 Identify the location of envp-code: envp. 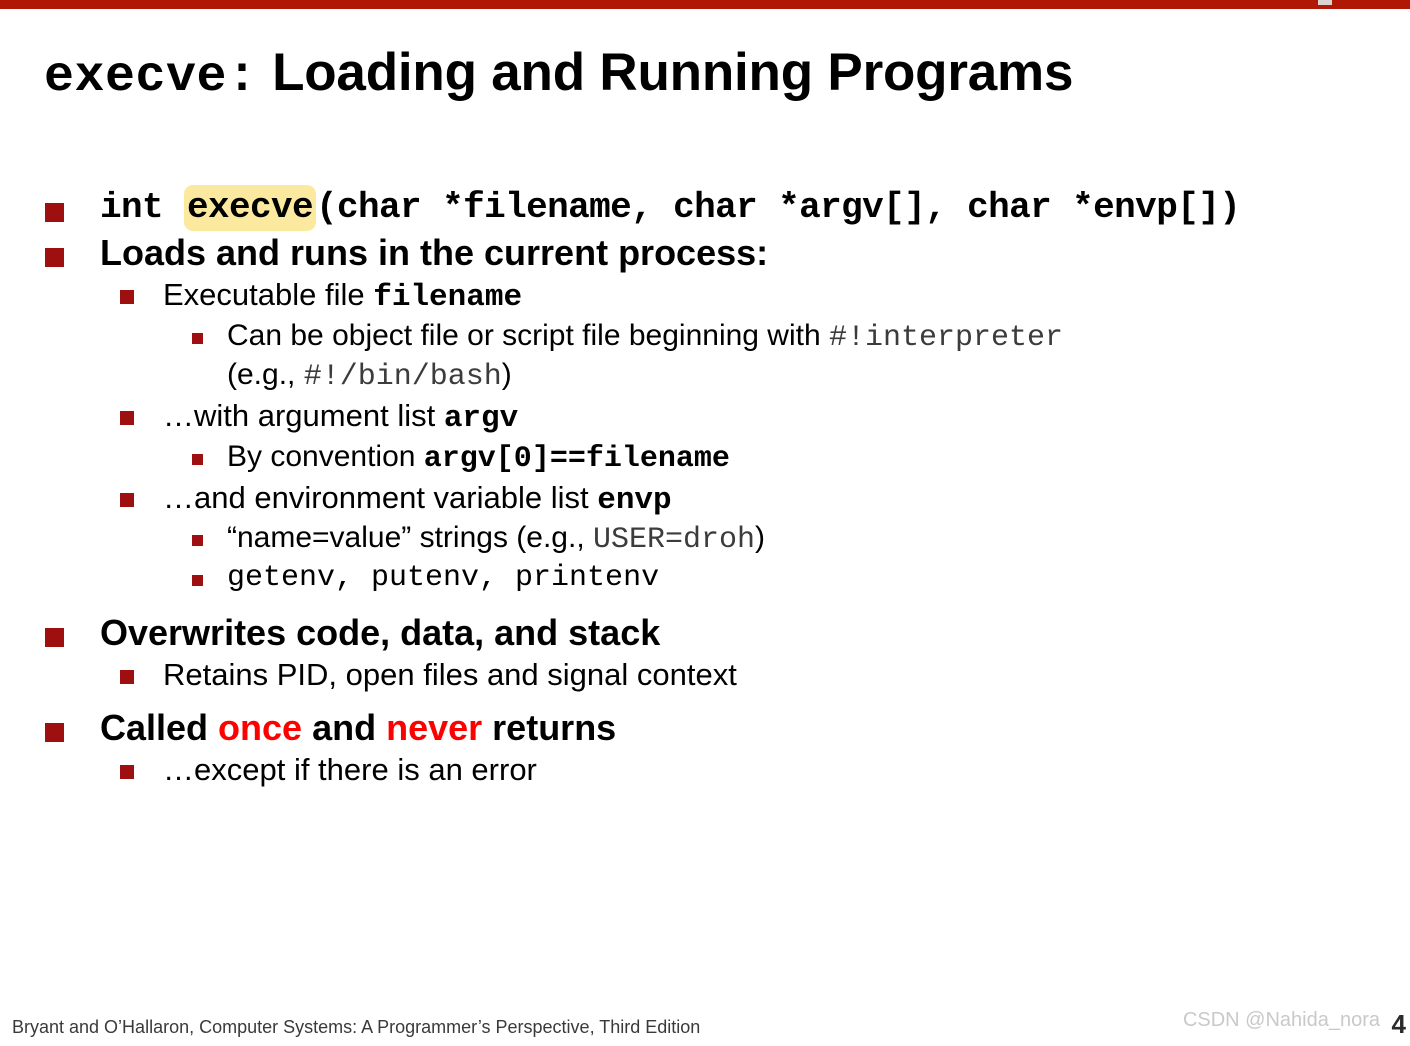
(634, 500).